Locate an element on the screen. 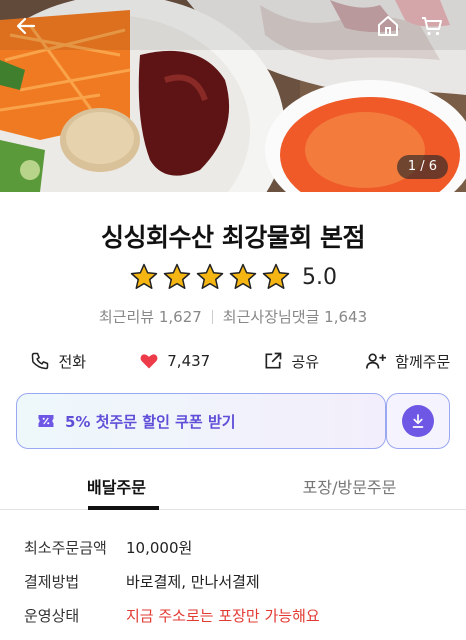  share-icon is located at coordinates (273, 360).